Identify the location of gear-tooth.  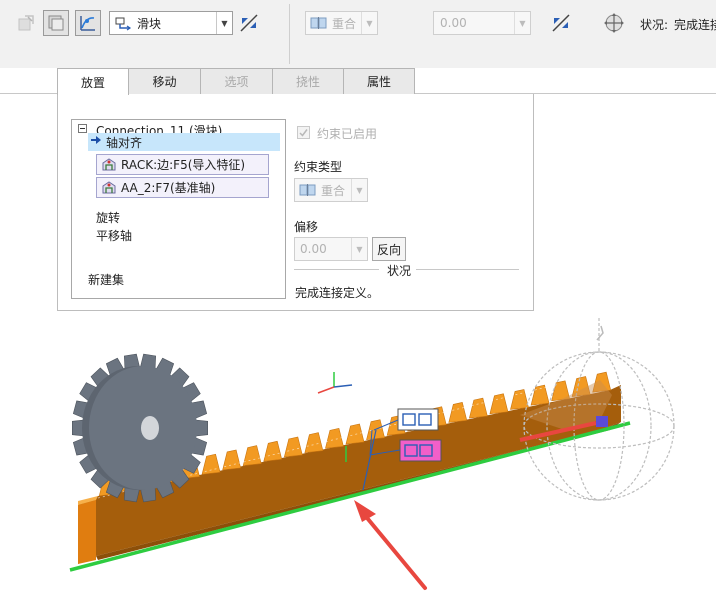
(201, 428).